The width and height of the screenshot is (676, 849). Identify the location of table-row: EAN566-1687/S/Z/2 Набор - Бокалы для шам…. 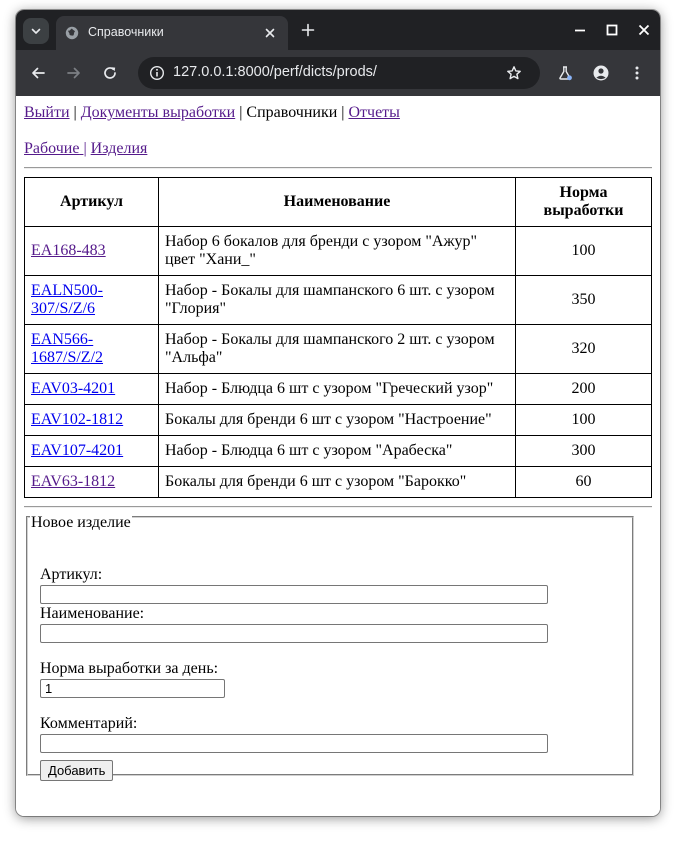
(338, 349).